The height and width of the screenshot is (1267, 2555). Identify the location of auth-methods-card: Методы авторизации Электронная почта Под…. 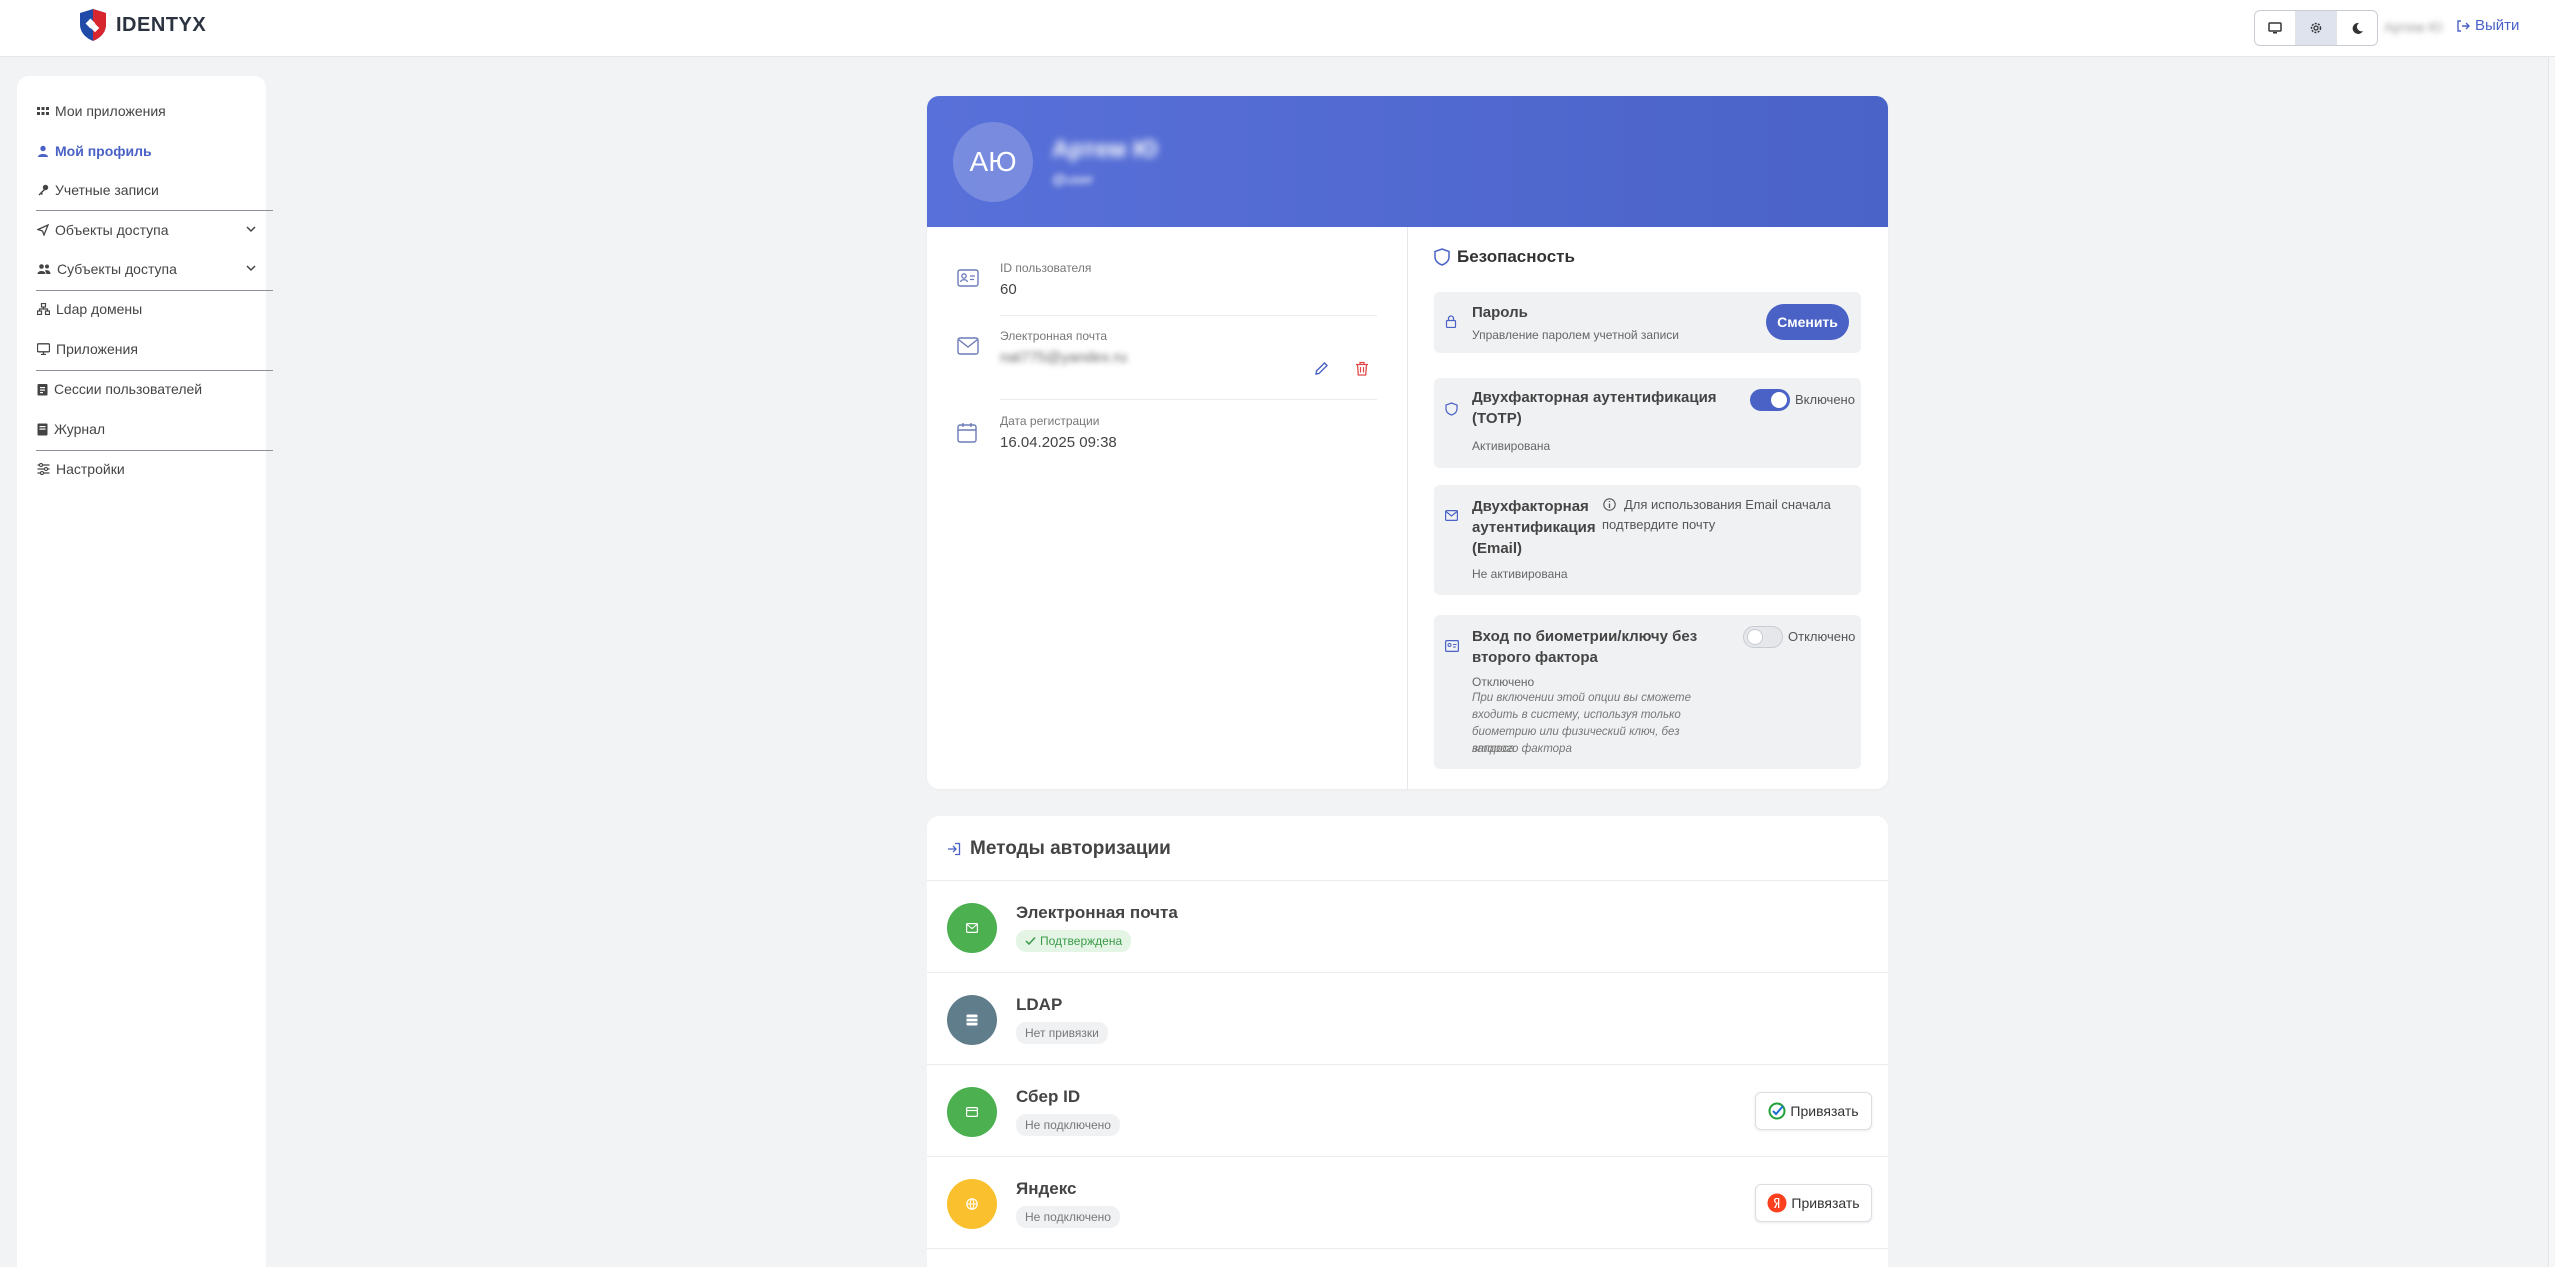
(1407, 1041).